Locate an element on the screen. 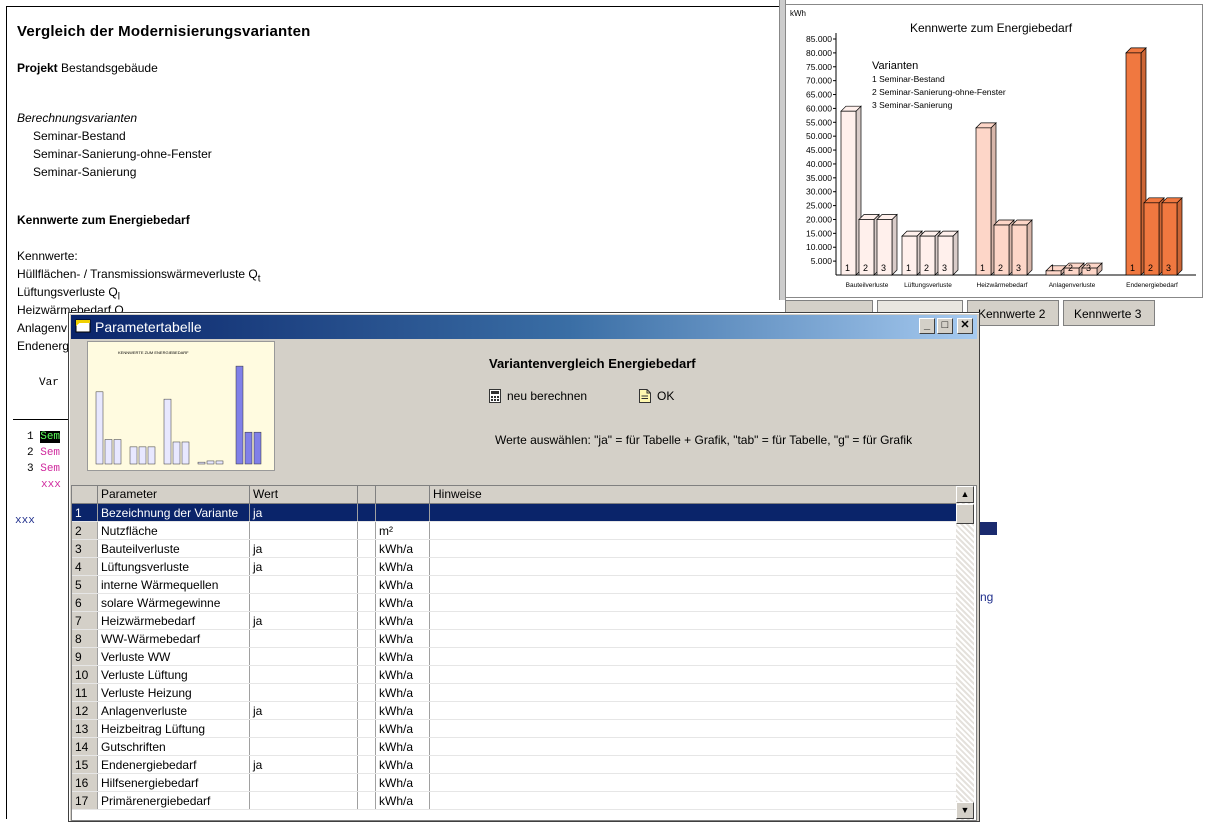 This screenshot has width=1208, height=822. vertical-scrollbar: ▲ ▼ is located at coordinates (965, 653).